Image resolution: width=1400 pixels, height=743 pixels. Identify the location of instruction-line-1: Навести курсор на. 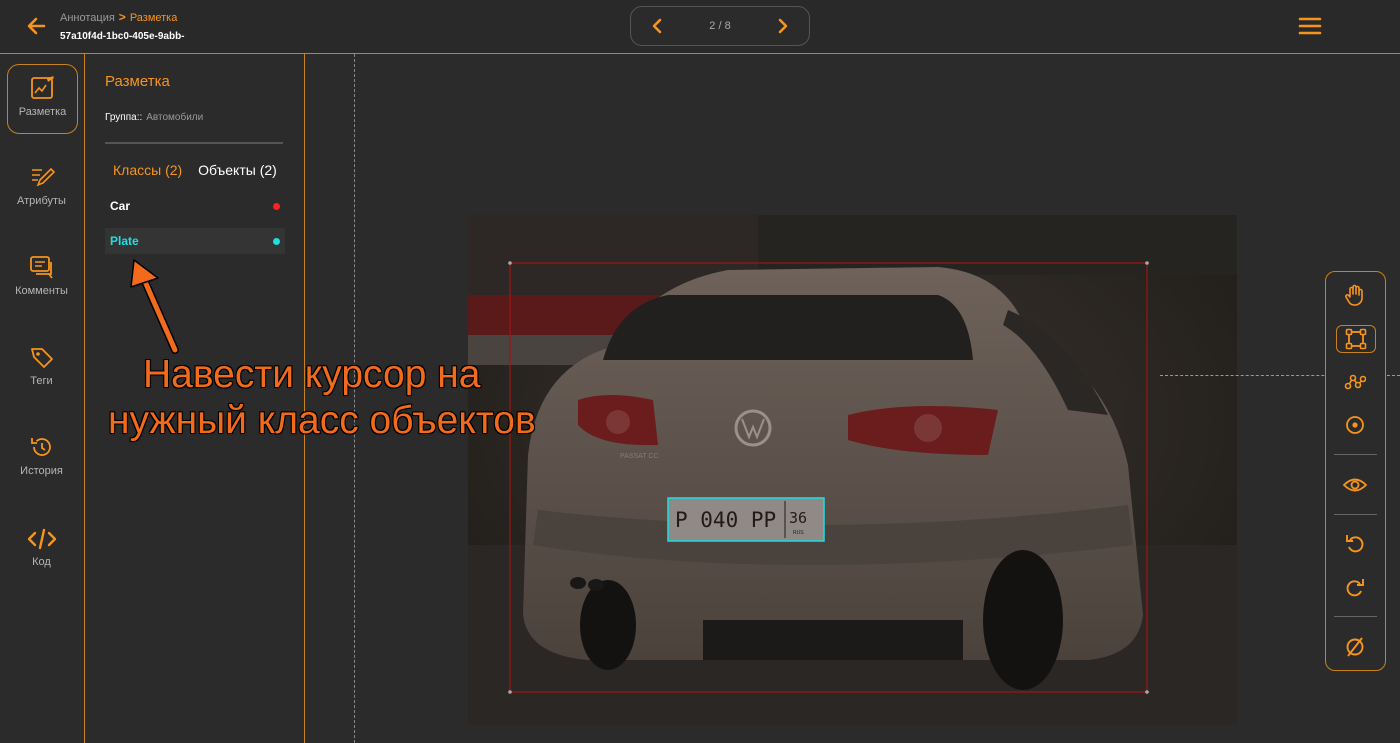
(312, 374).